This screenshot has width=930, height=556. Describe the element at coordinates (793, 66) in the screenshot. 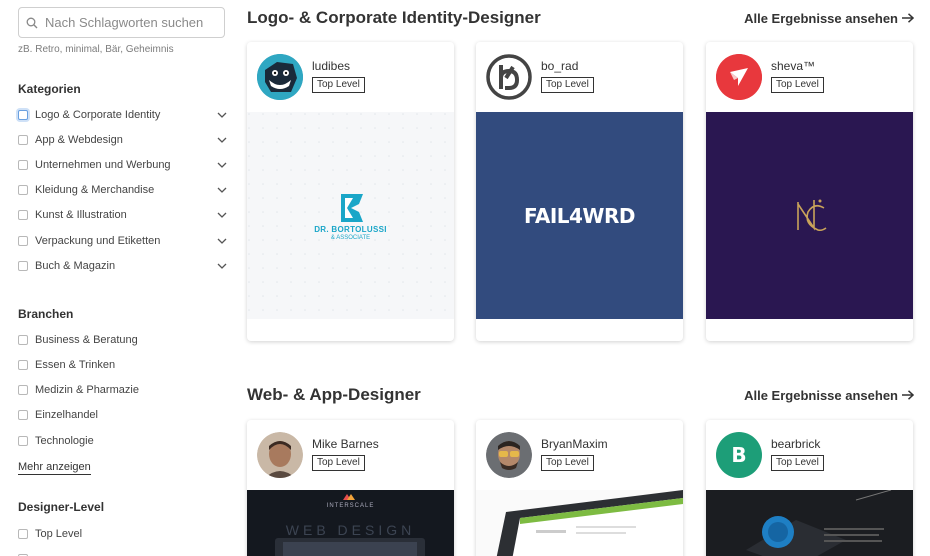

I see `designer-name: sheva™` at that location.